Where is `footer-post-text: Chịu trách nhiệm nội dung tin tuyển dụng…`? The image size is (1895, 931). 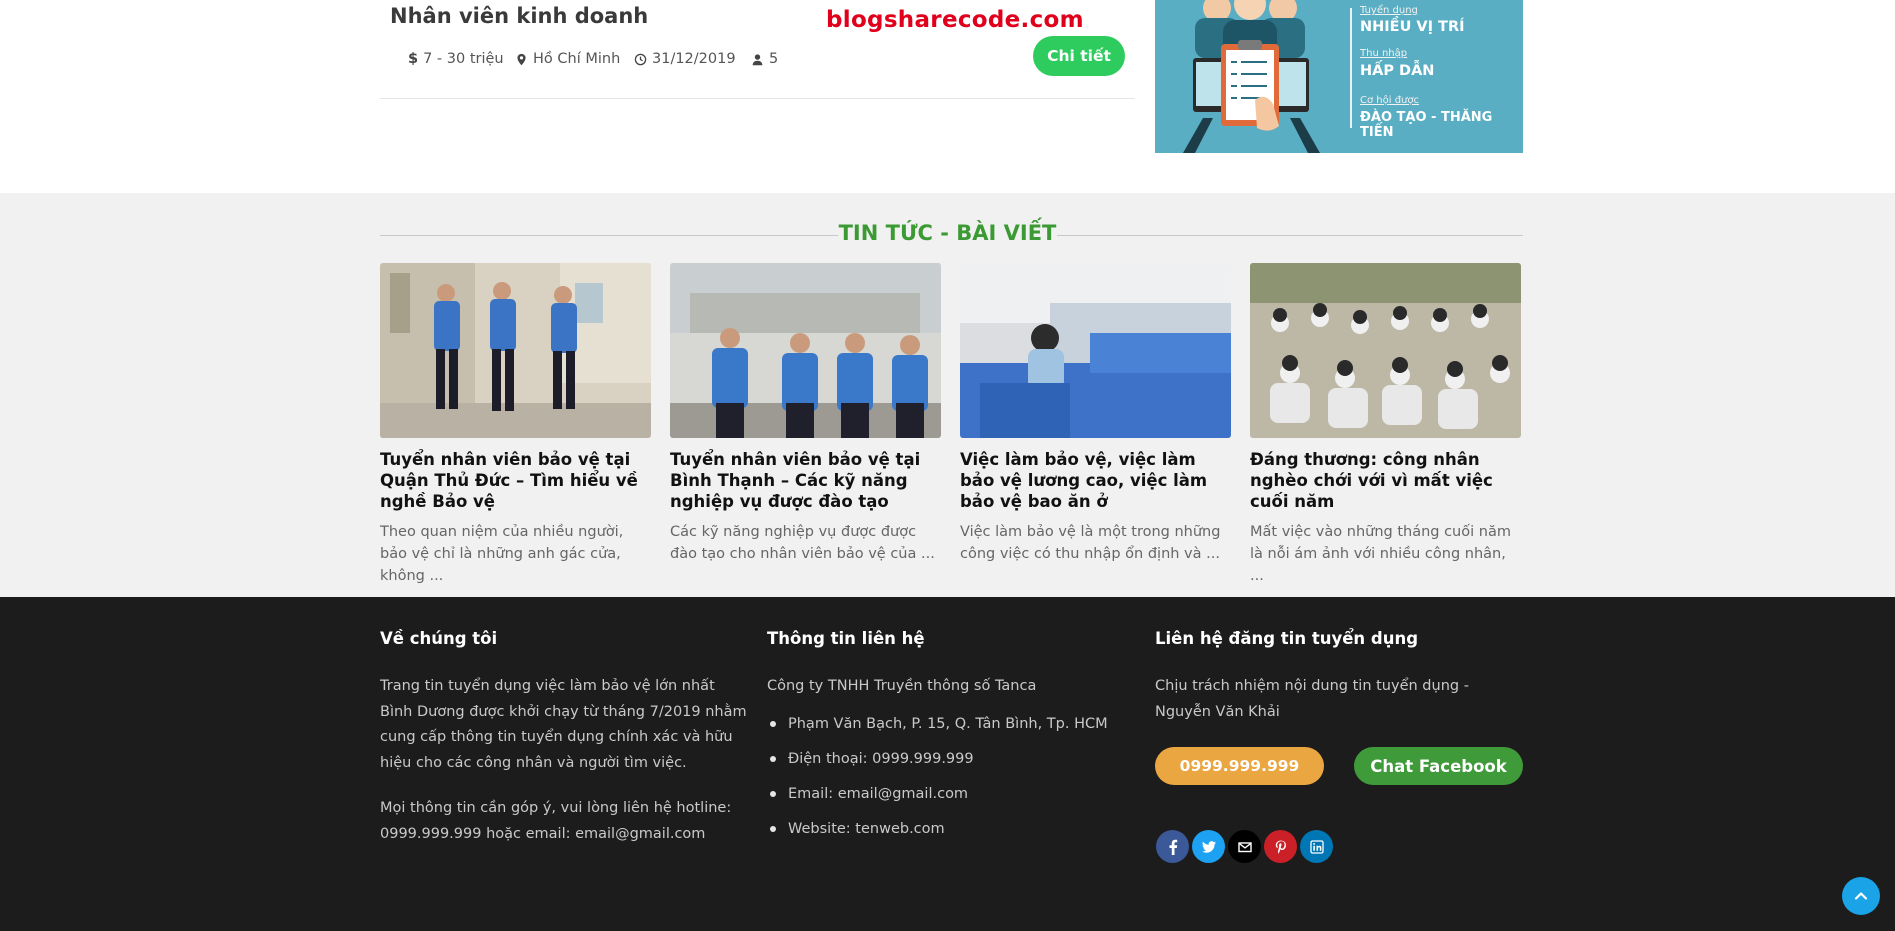
footer-post-text: Chịu trách nhiệm nội dung tin tuyển dụng… is located at coordinates (1312, 699).